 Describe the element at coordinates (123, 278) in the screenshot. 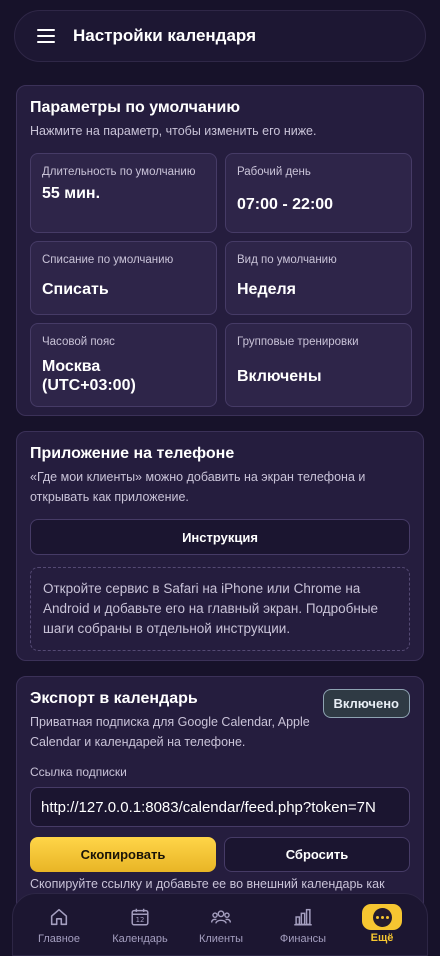

I see `param-charge: Списание по умолчанию Списать` at that location.